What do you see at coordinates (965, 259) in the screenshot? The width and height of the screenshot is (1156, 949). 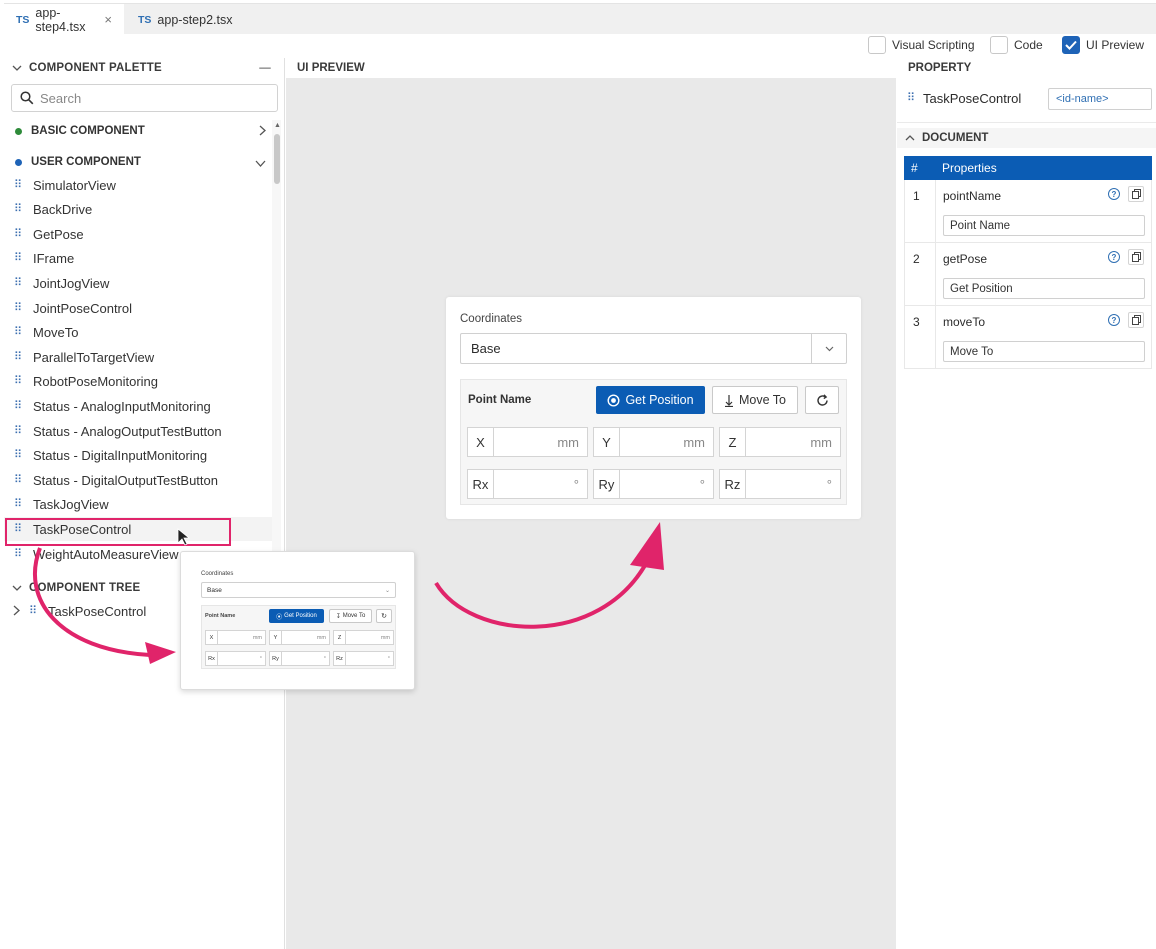 I see `property-name: getPose` at bounding box center [965, 259].